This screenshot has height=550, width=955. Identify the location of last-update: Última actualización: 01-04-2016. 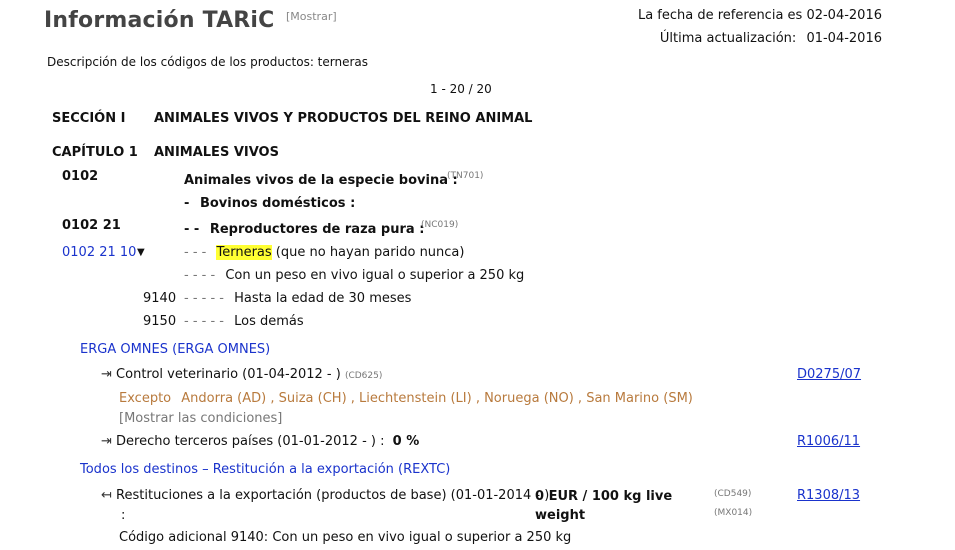
(771, 38).